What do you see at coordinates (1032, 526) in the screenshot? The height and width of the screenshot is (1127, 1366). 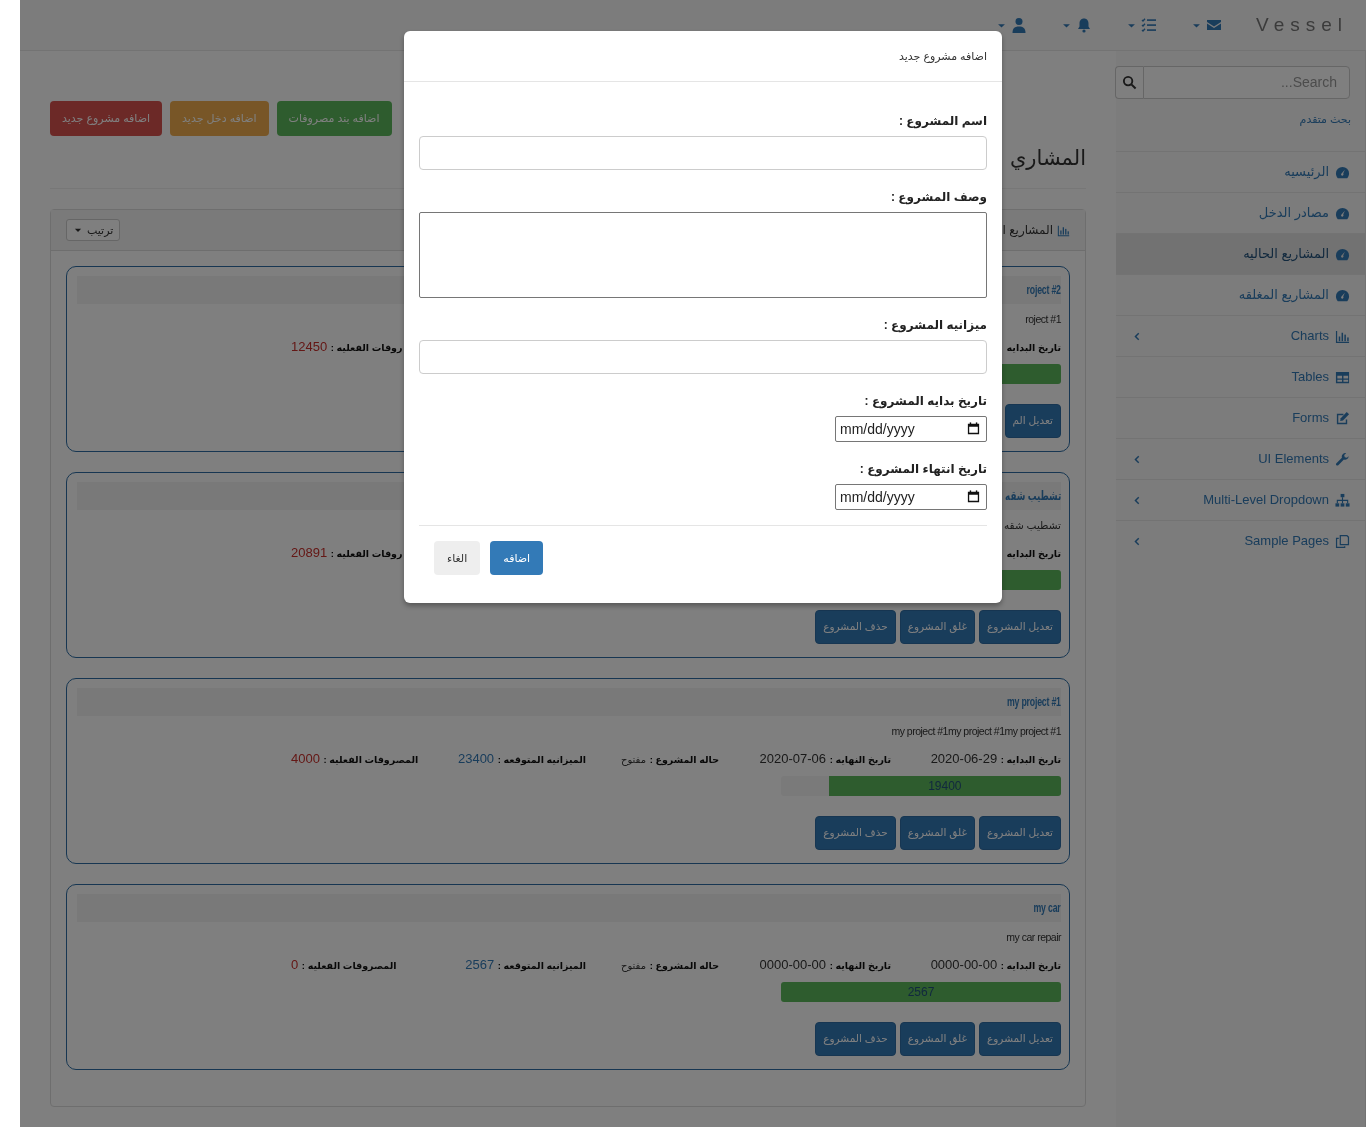 I see `project-description: تشطيب شقه` at bounding box center [1032, 526].